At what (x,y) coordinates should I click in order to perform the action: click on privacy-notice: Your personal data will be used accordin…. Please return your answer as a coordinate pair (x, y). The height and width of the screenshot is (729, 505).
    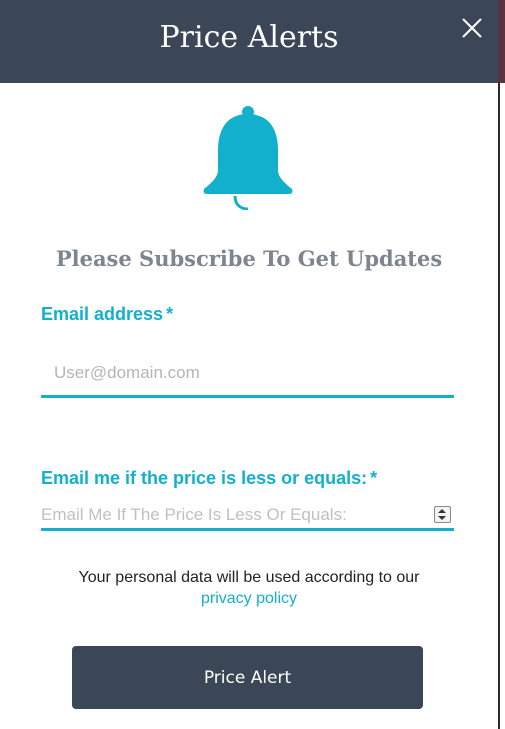
    Looking at the image, I should click on (249, 588).